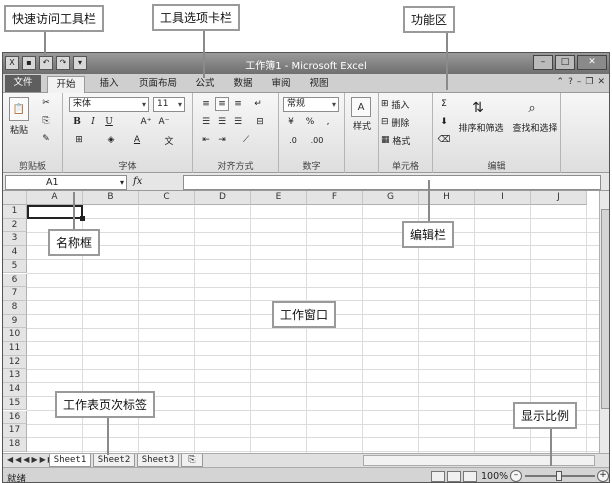 This screenshot has height=483, width=612. Describe the element at coordinates (470, 476) in the screenshot. I see `page-break-view-icon` at that location.